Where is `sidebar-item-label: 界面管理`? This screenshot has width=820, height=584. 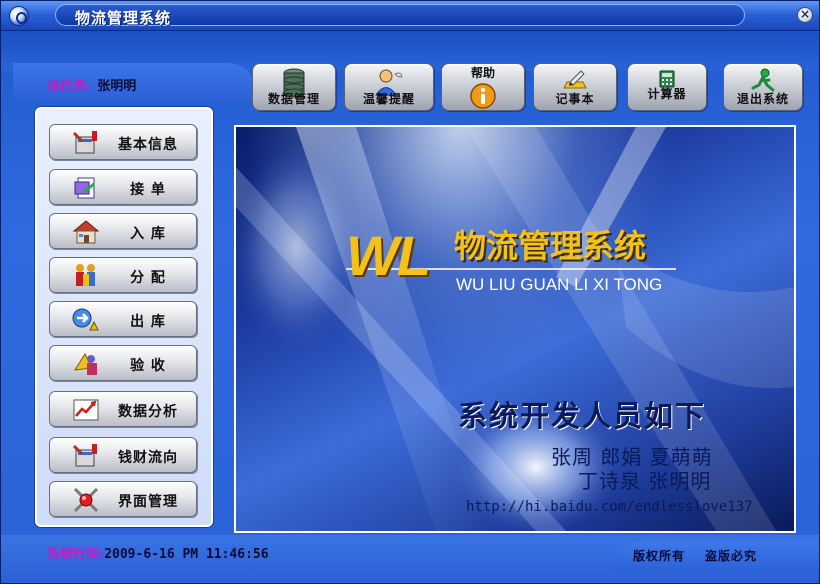 sidebar-item-label: 界面管理 is located at coordinates (148, 502).